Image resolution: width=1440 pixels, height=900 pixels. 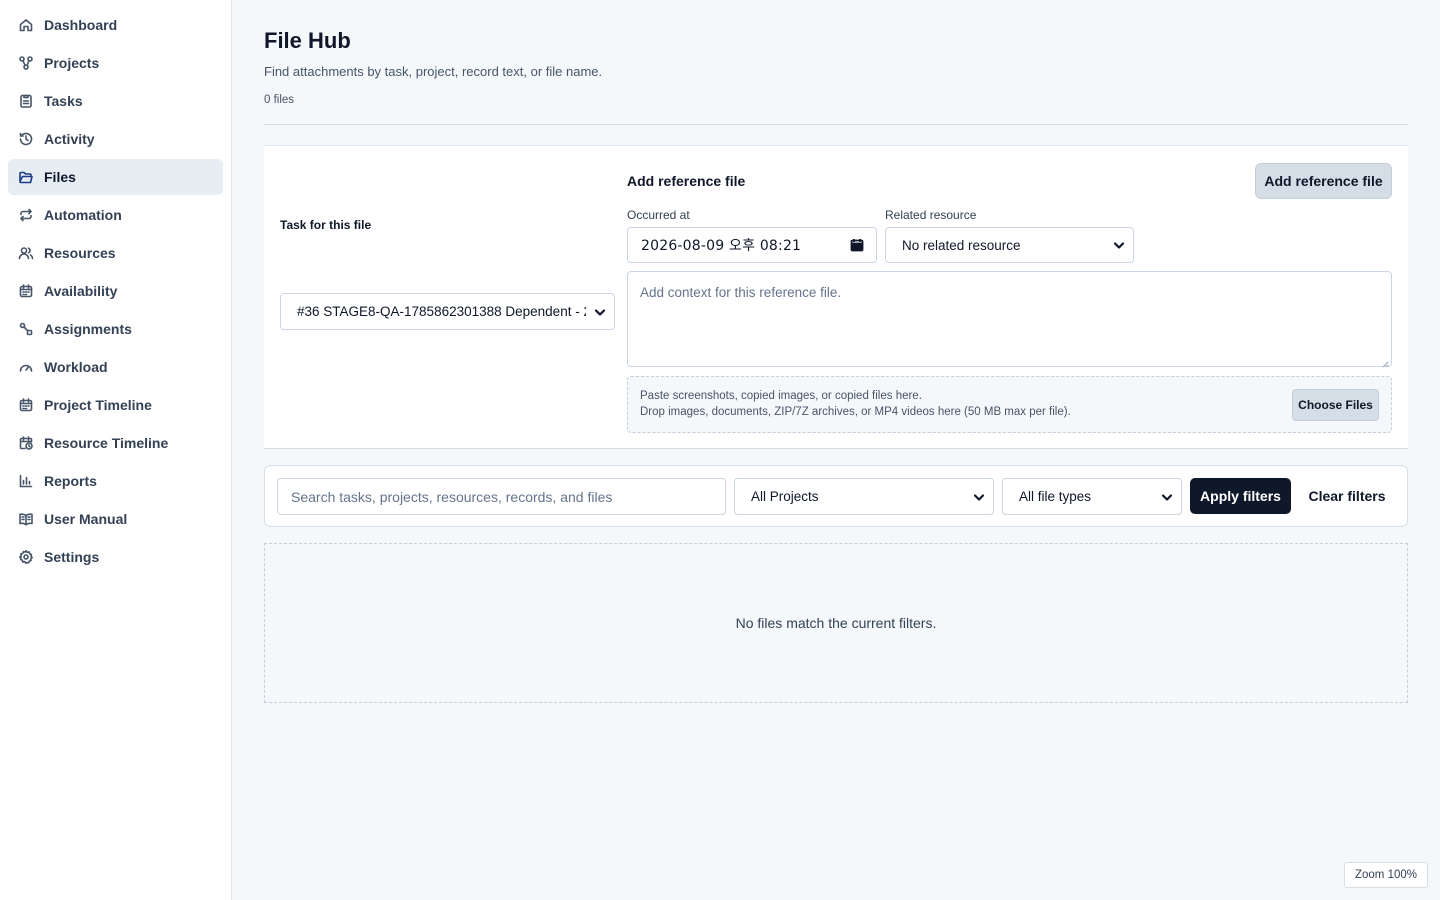 I want to click on add-reference-file-button: Add reference file, so click(x=1323, y=181).